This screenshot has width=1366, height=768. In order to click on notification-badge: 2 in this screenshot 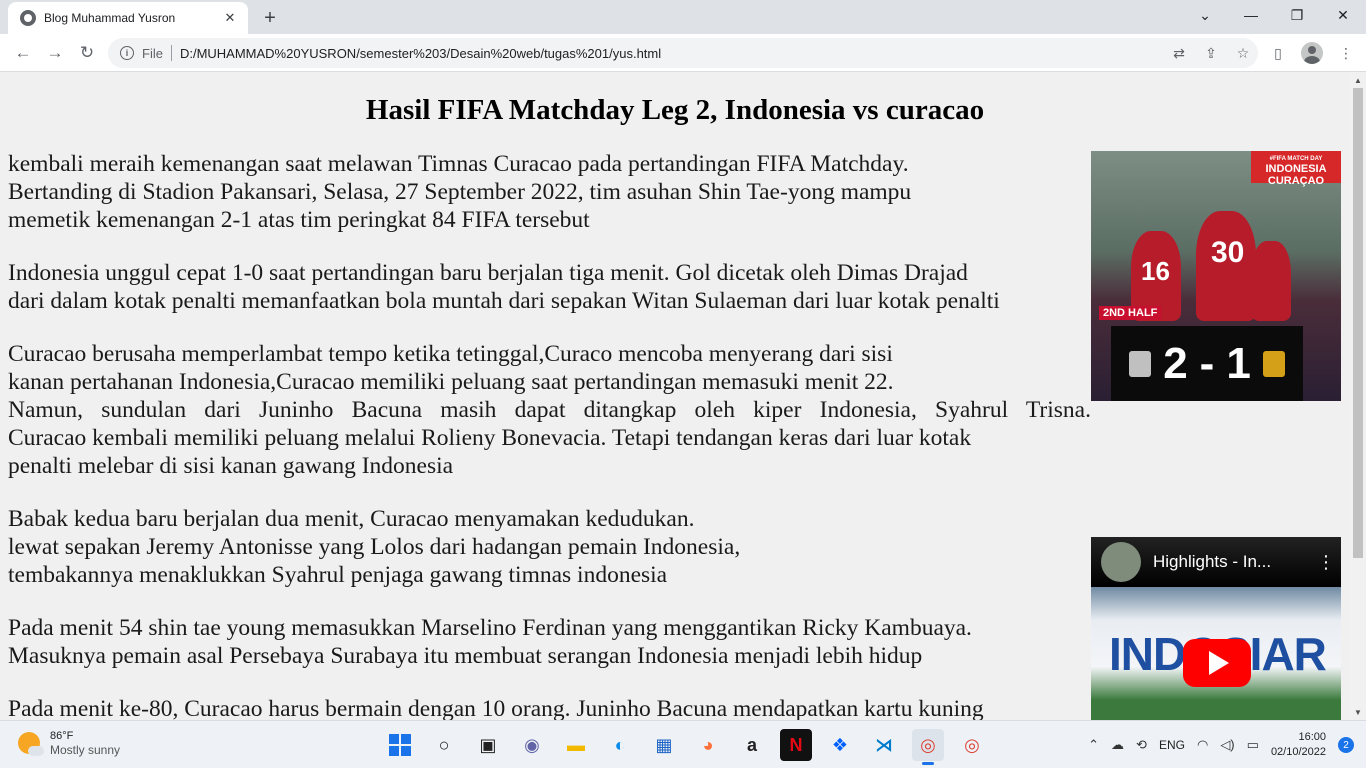, I will do `click(1346, 745)`.